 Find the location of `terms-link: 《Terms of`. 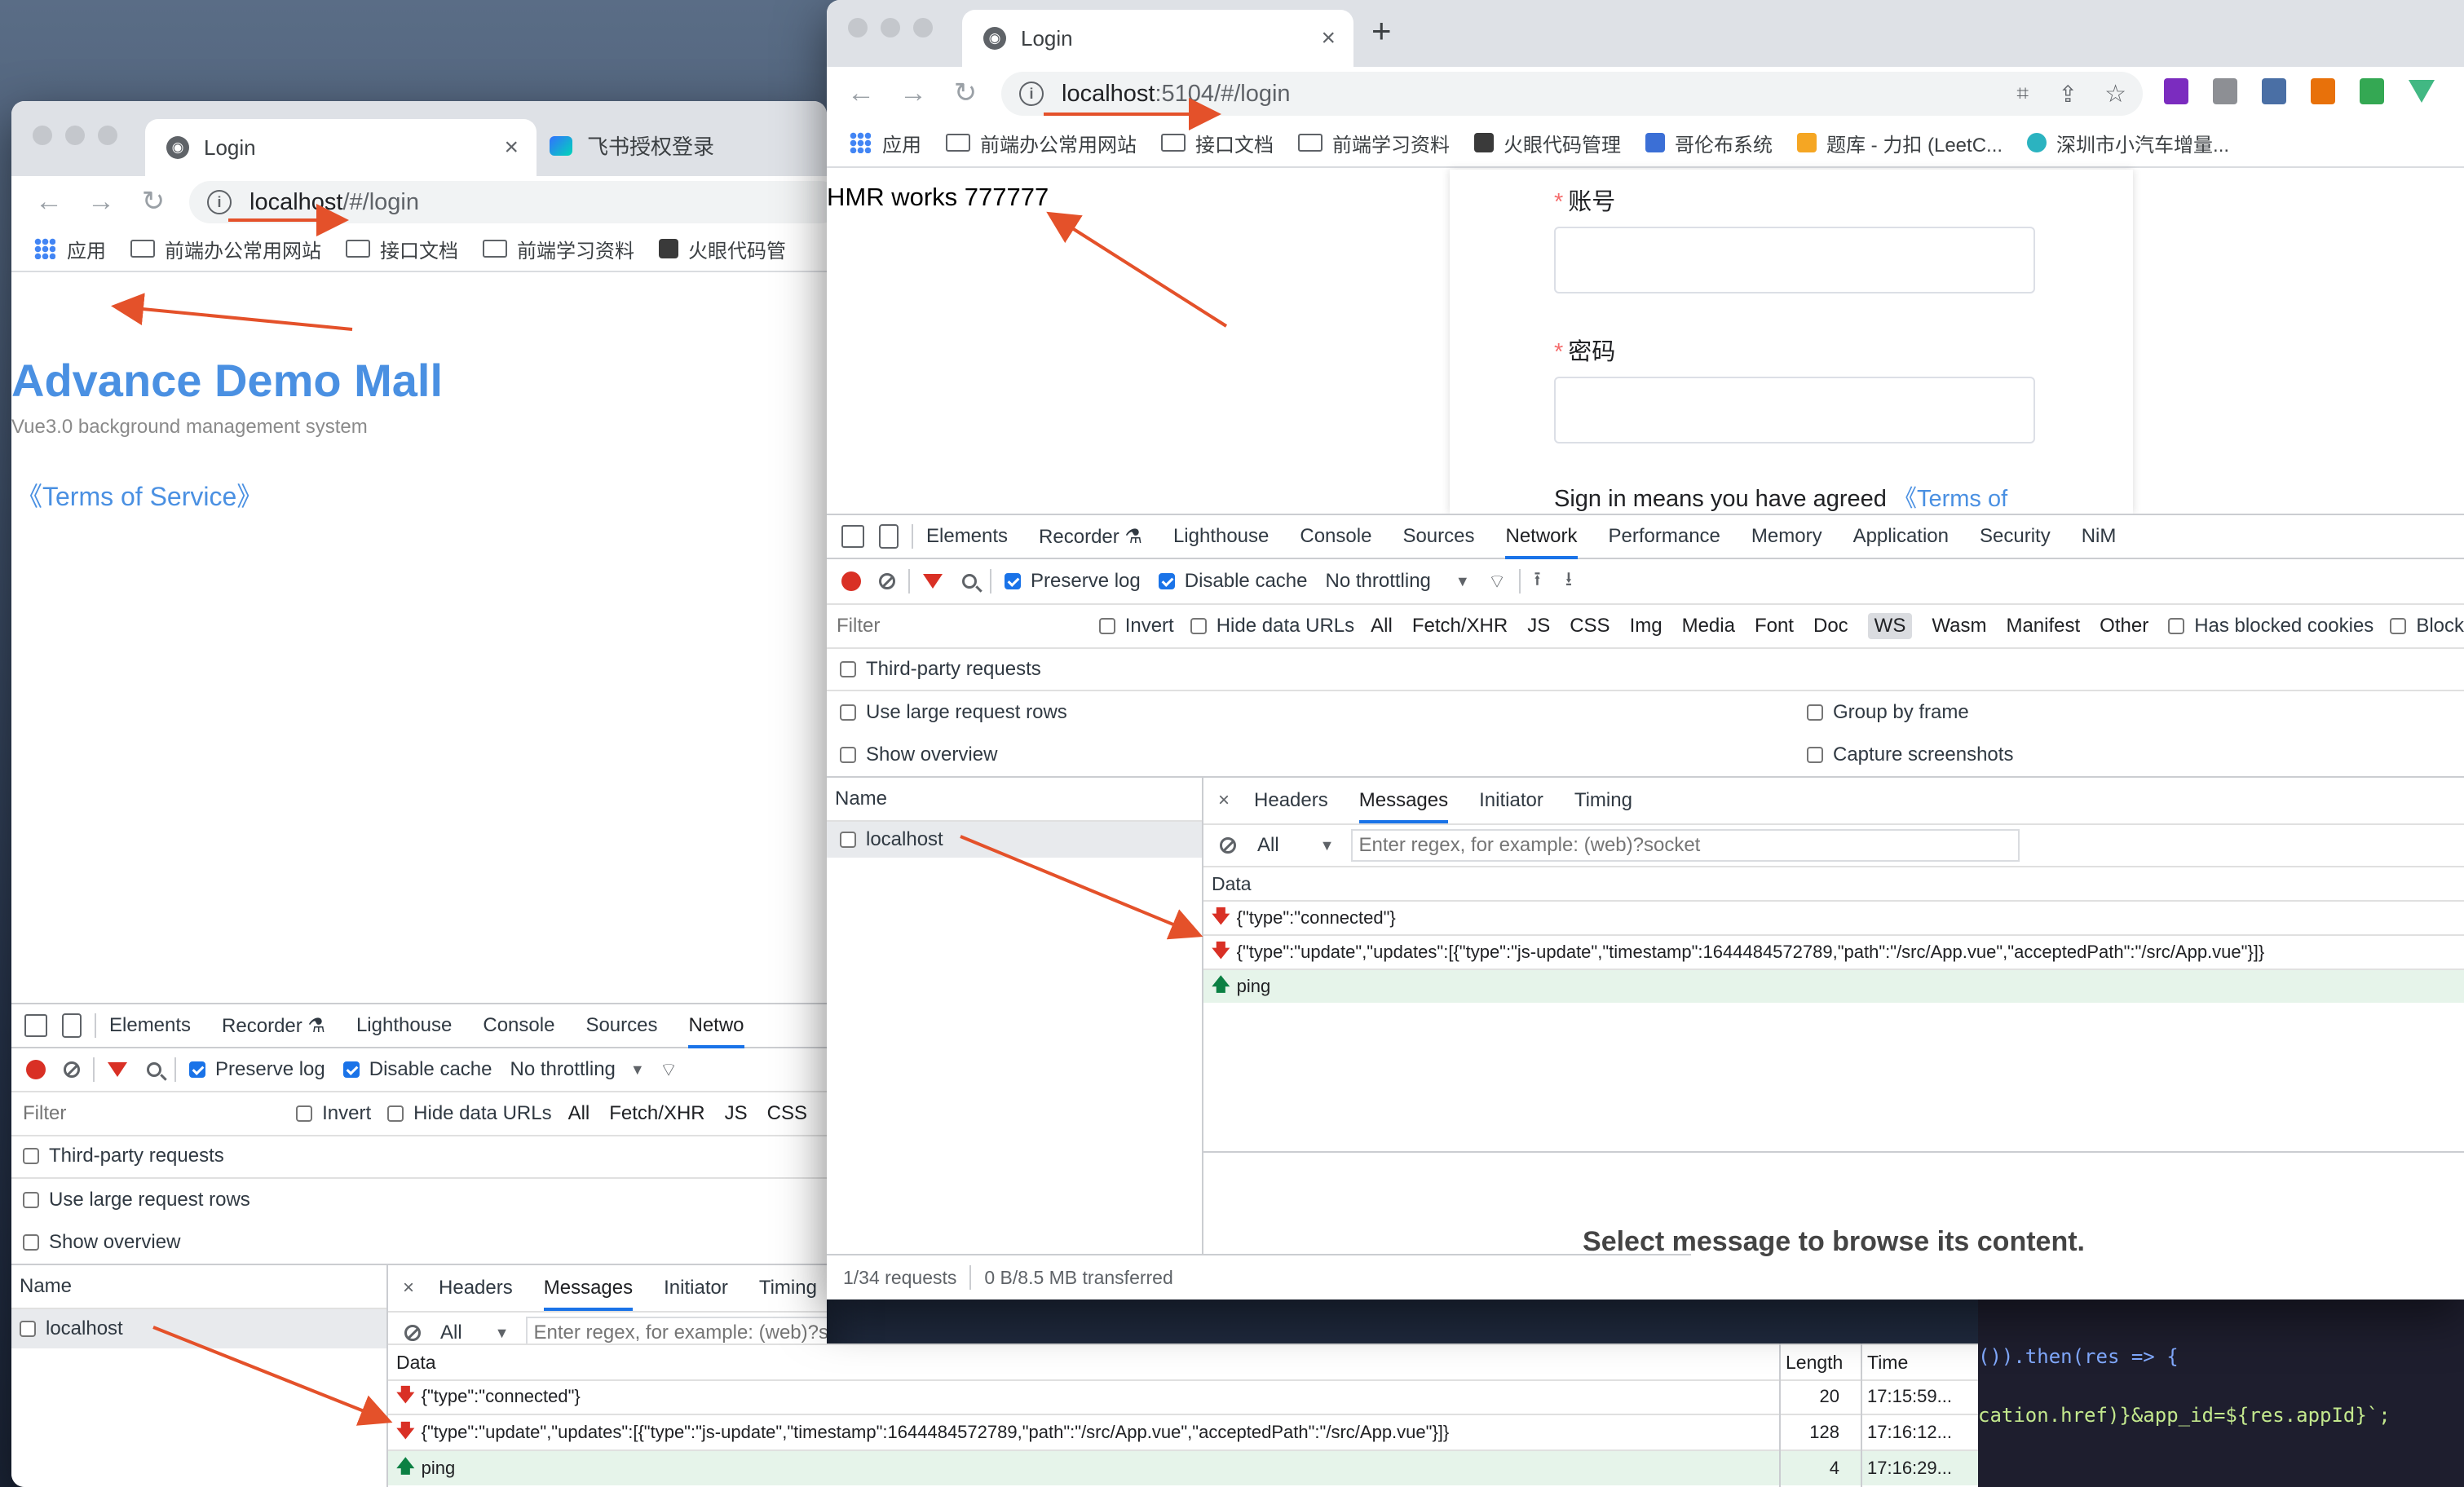

terms-link: 《Terms of is located at coordinates (1950, 499).